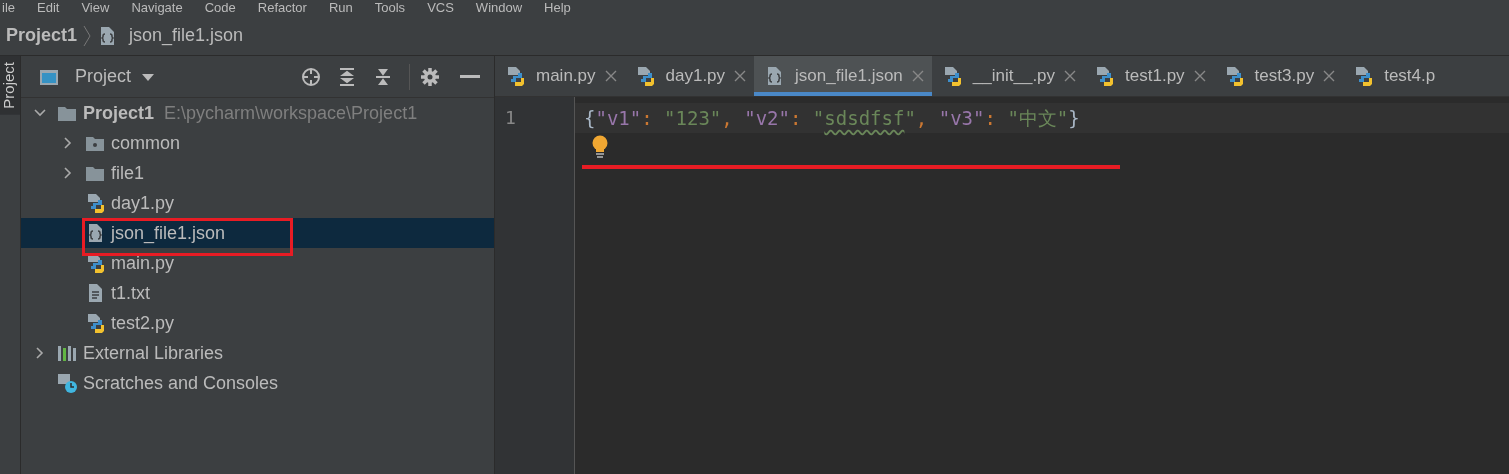  I want to click on path-label: E:\pycharm\workspace\Project1, so click(291, 113).